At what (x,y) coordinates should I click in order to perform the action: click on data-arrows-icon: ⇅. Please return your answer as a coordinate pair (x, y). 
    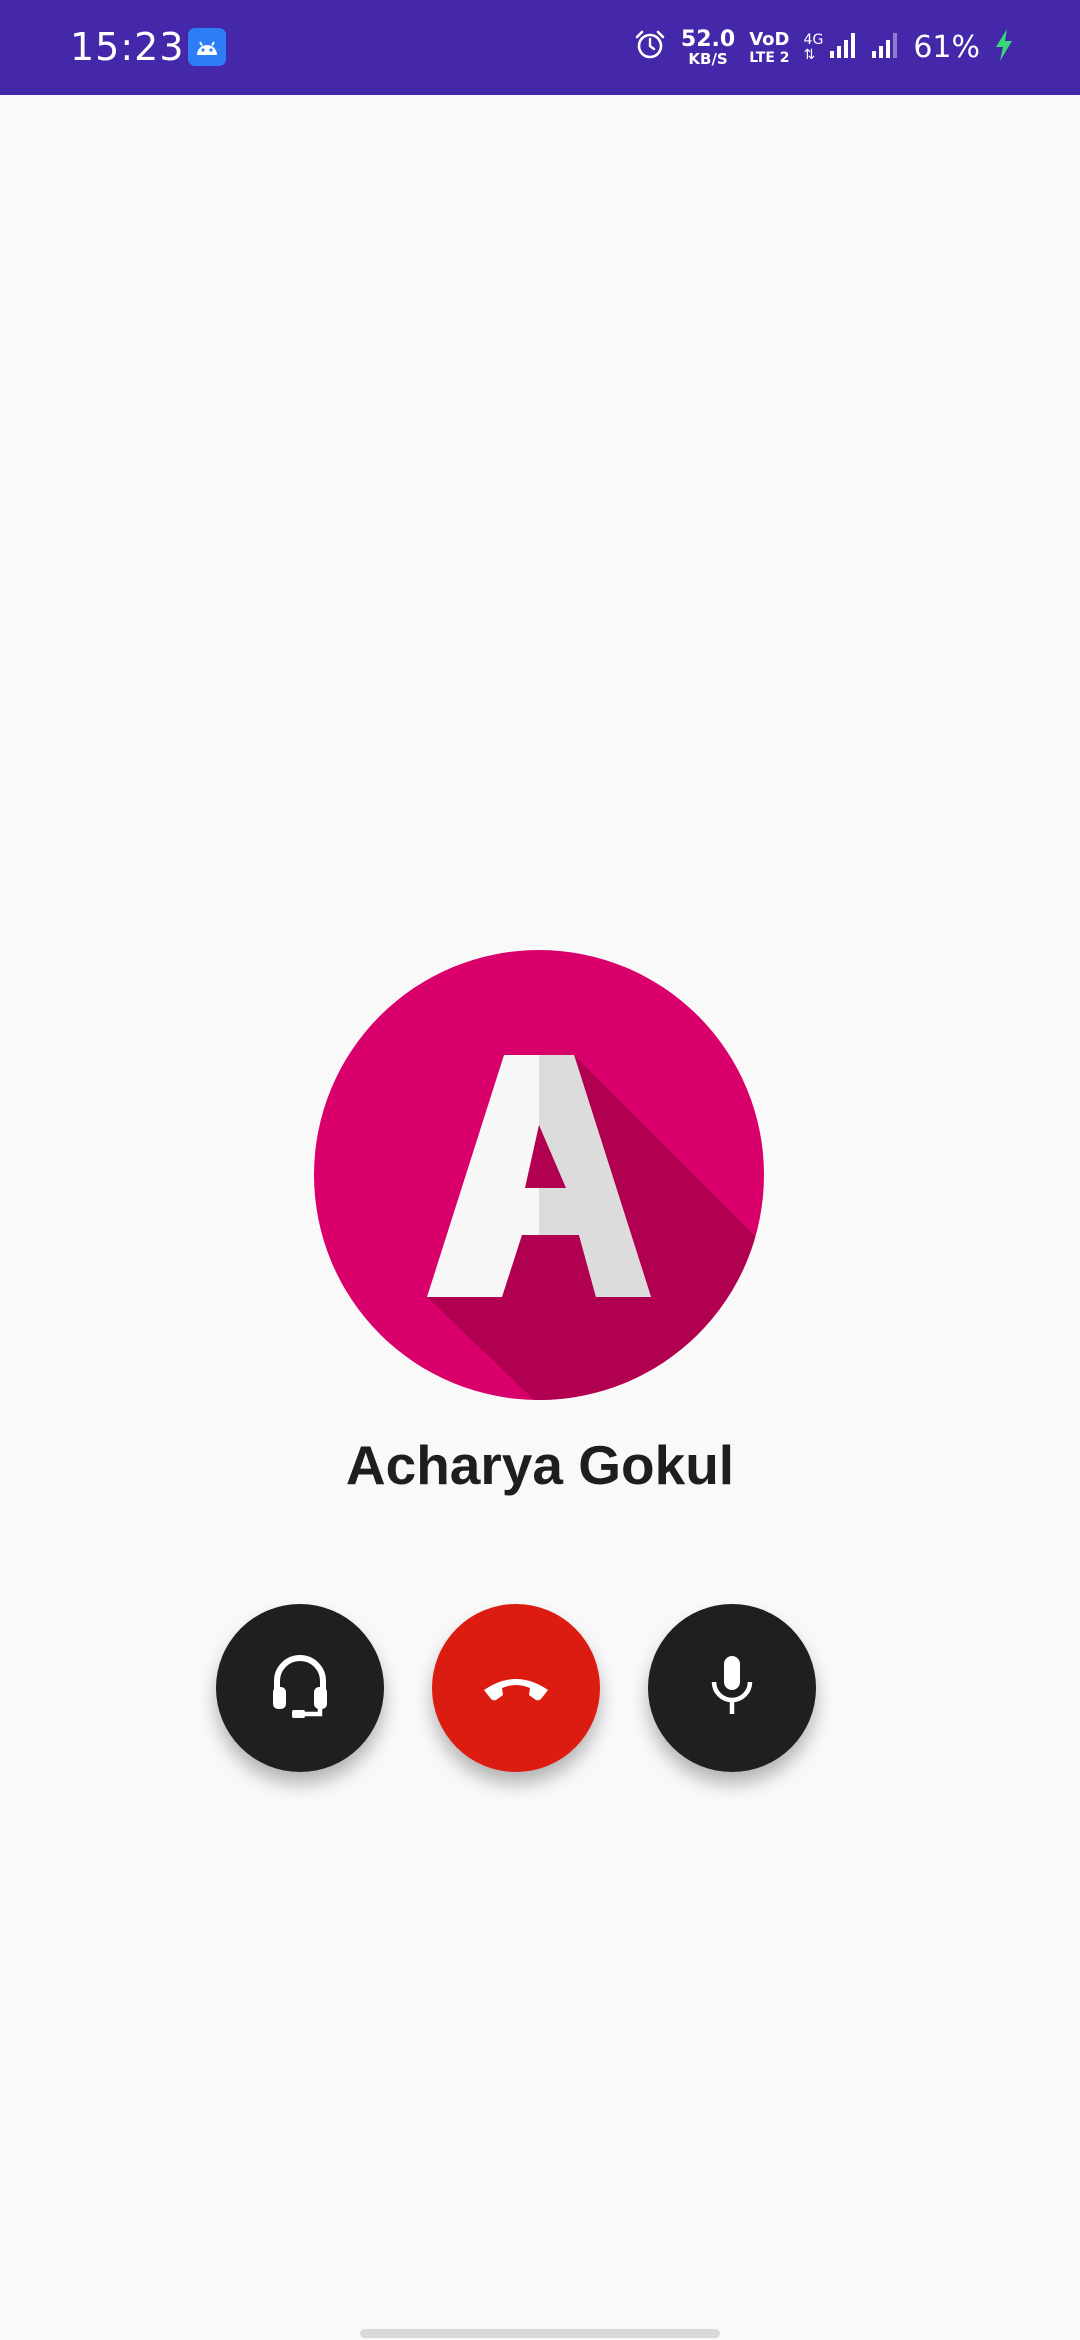
    Looking at the image, I should click on (809, 54).